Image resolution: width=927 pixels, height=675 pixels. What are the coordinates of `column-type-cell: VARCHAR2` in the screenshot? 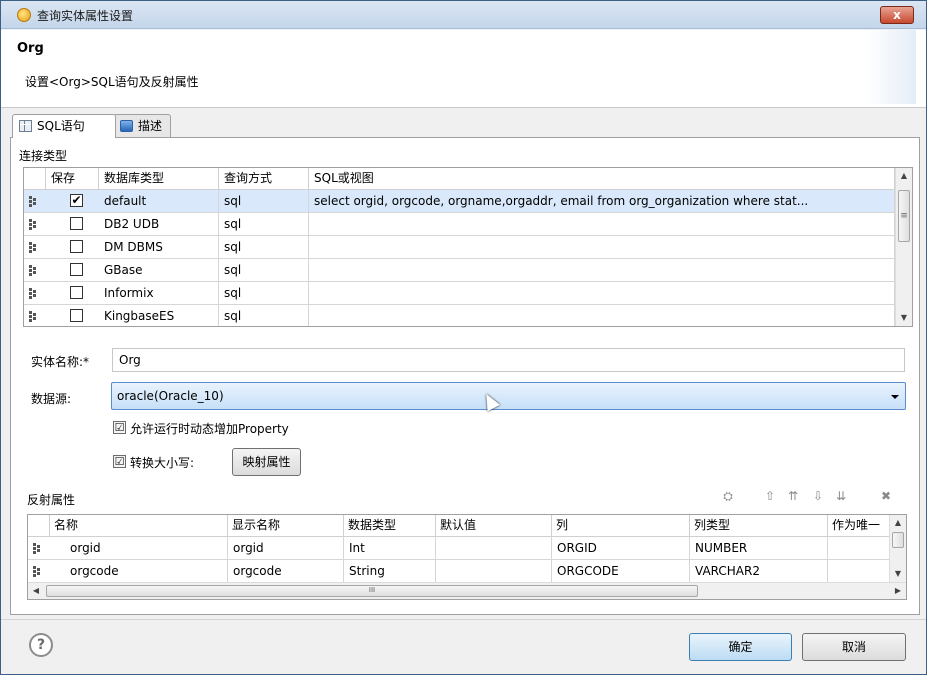 It's located at (759, 571).